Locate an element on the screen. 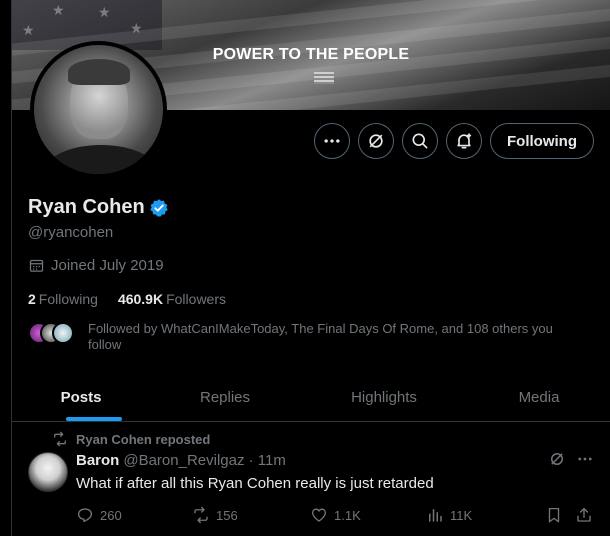 This screenshot has width=610, height=536. share-icon is located at coordinates (584, 514).